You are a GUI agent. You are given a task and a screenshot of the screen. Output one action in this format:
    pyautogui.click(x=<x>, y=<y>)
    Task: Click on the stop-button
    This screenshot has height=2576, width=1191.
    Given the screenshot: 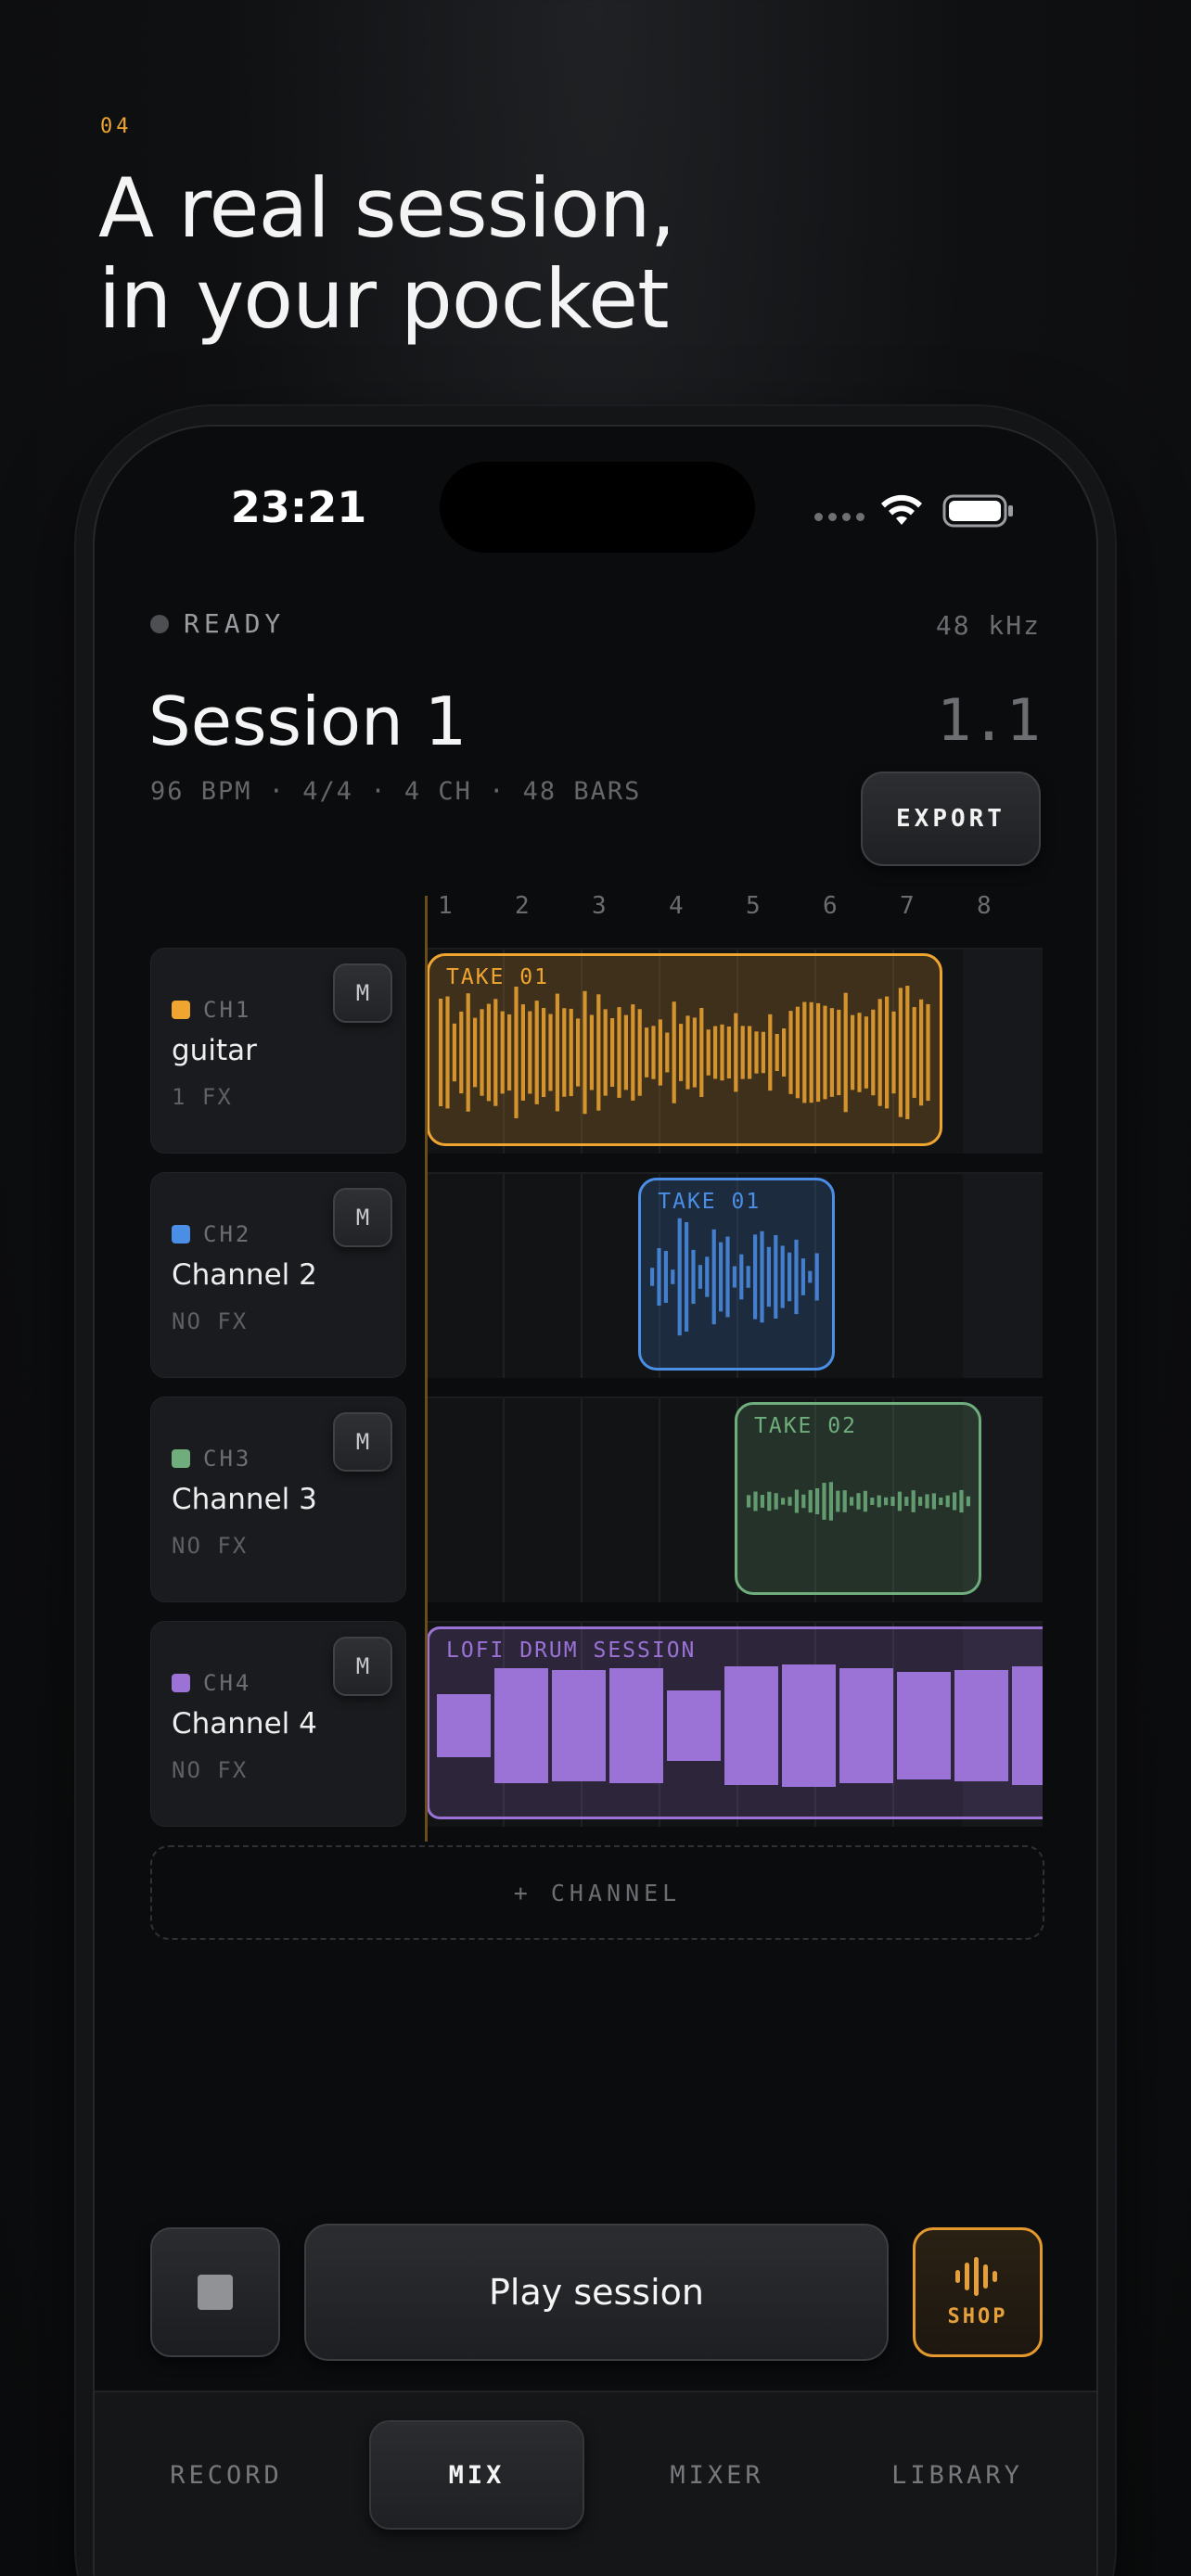 What is the action you would take?
    pyautogui.click(x=215, y=2292)
    